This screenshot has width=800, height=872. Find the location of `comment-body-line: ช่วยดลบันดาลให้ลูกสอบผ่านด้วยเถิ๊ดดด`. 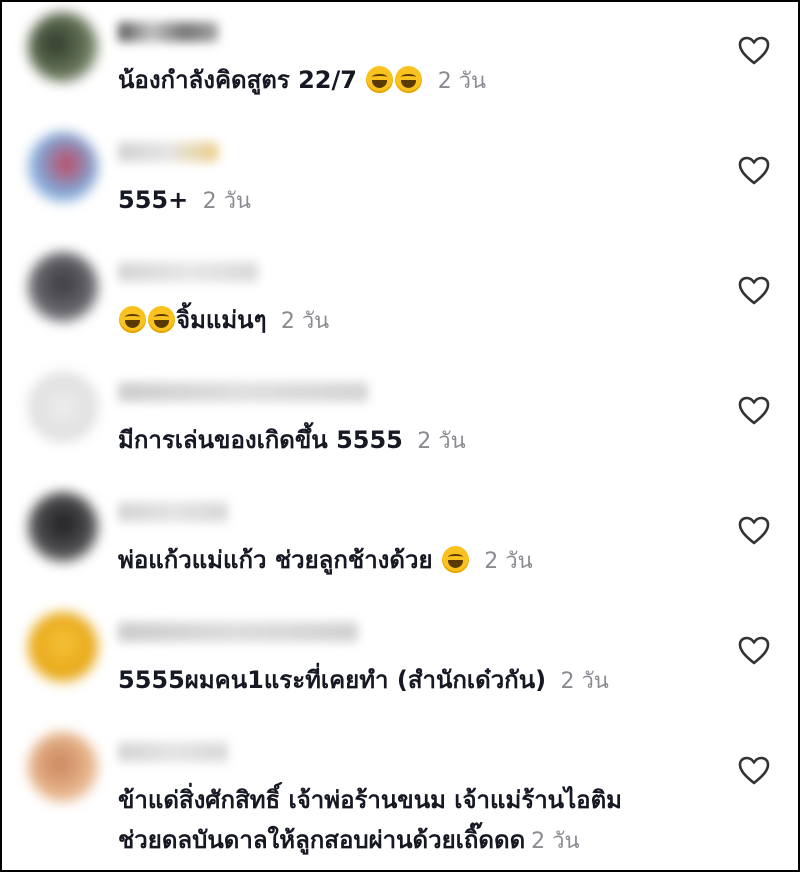

comment-body-line: ช่วยดลบันดาลให้ลูกสอบผ่านด้วยเถิ๊ดดด is located at coordinates (322, 840).